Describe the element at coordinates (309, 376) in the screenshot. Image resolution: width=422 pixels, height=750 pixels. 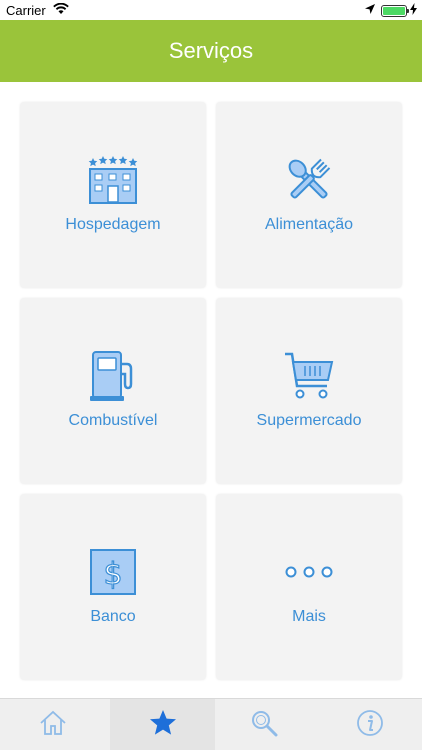
I see `shopping-cart-icon` at that location.